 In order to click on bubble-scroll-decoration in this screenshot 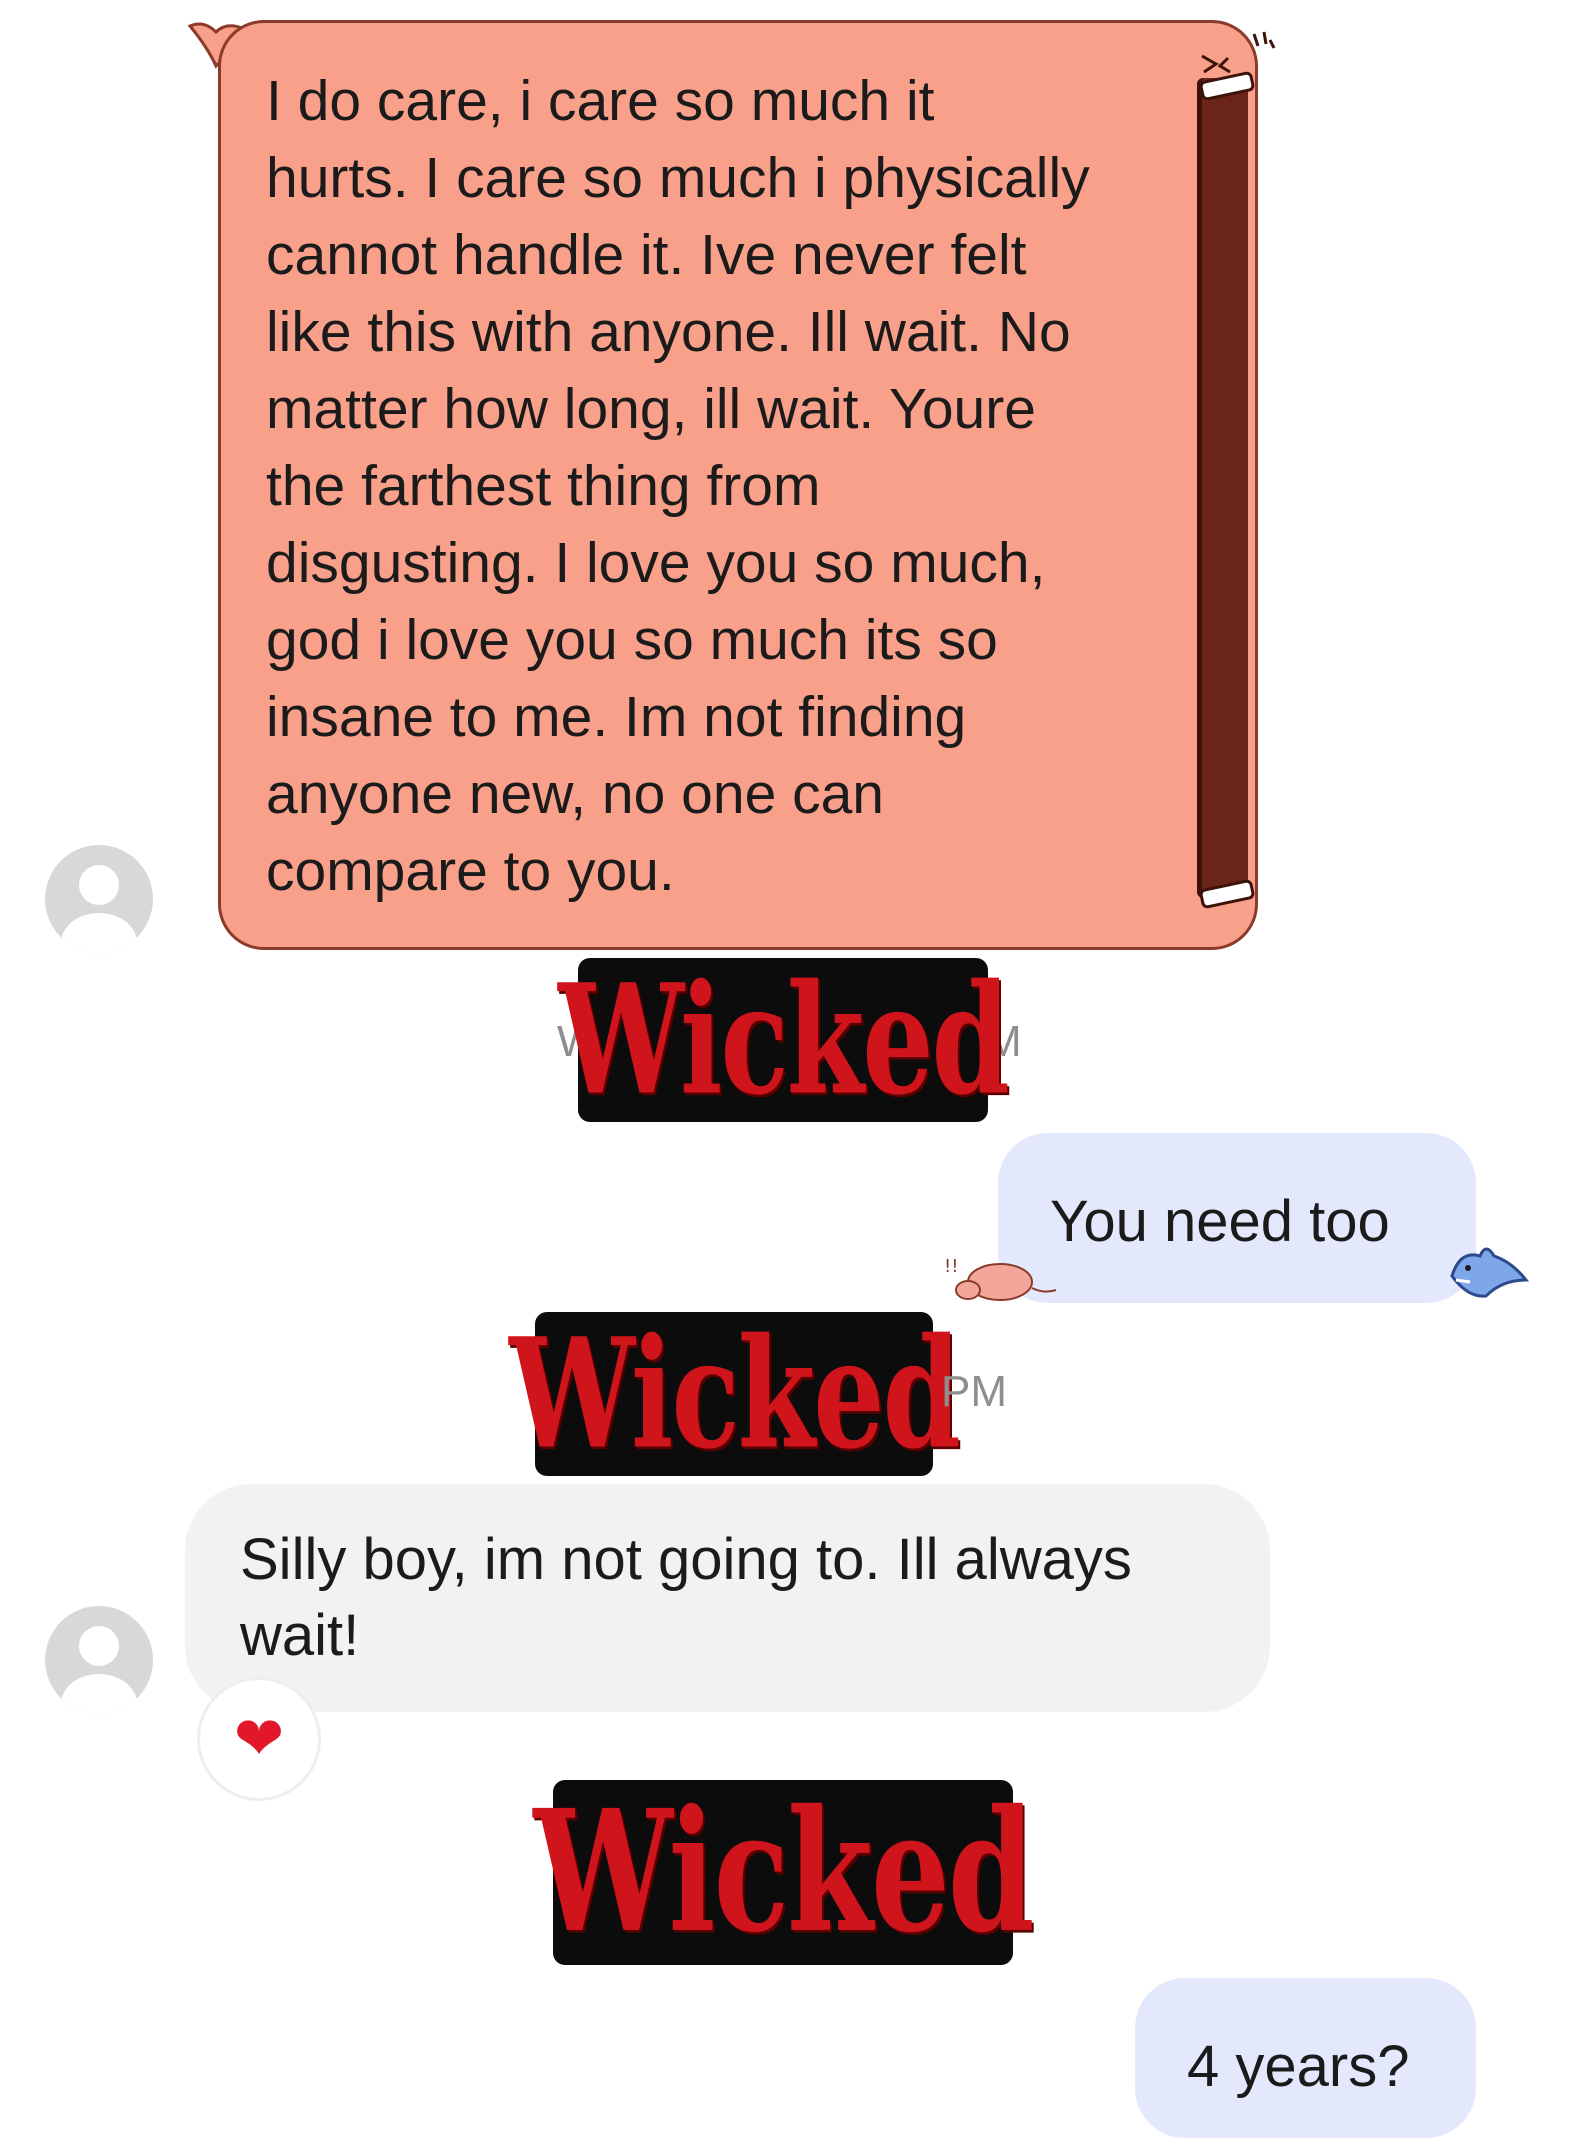, I will do `click(1222, 488)`.